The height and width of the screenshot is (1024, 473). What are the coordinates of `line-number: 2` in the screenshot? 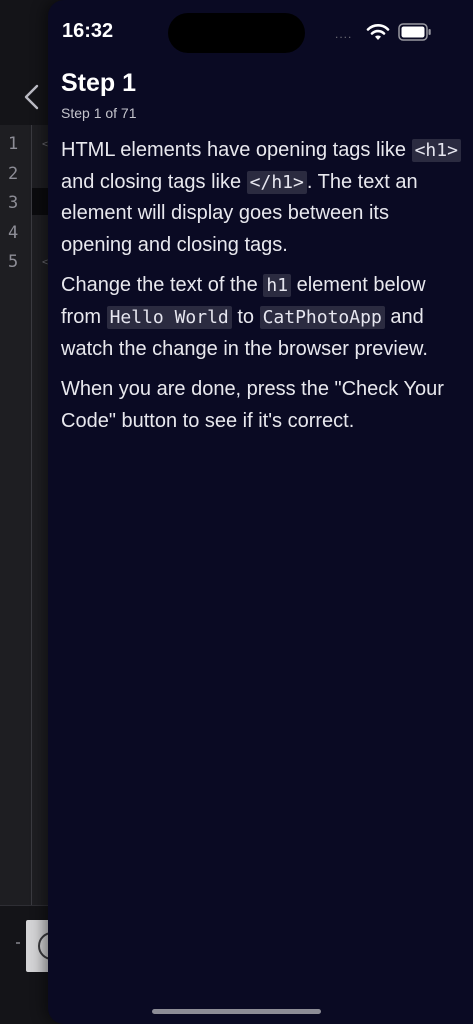 It's located at (13, 173).